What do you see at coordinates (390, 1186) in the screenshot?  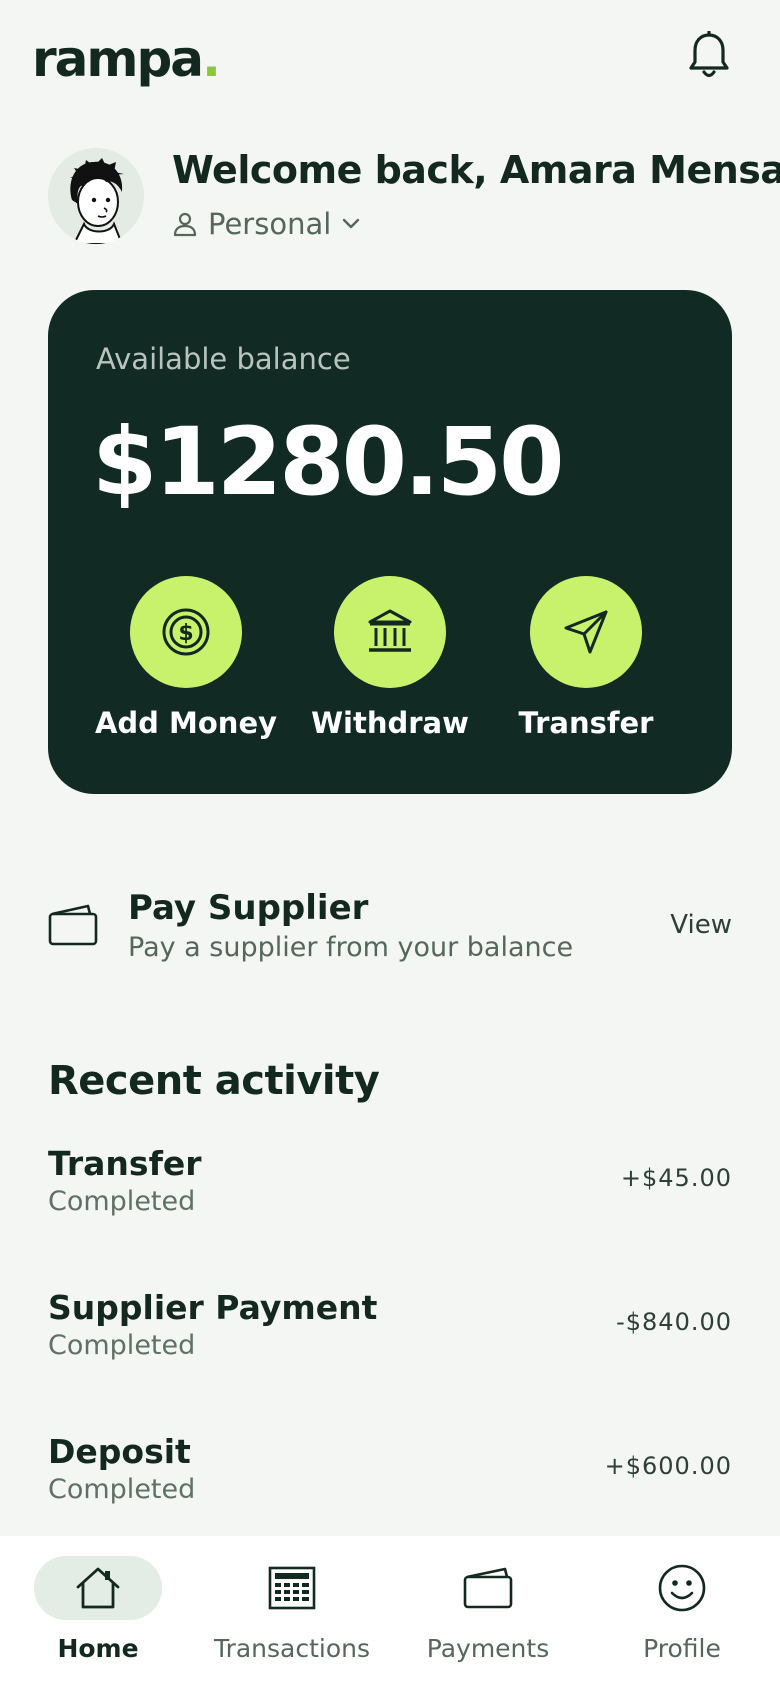 I see `activity-row: Transfer Completed +$45.00` at bounding box center [390, 1186].